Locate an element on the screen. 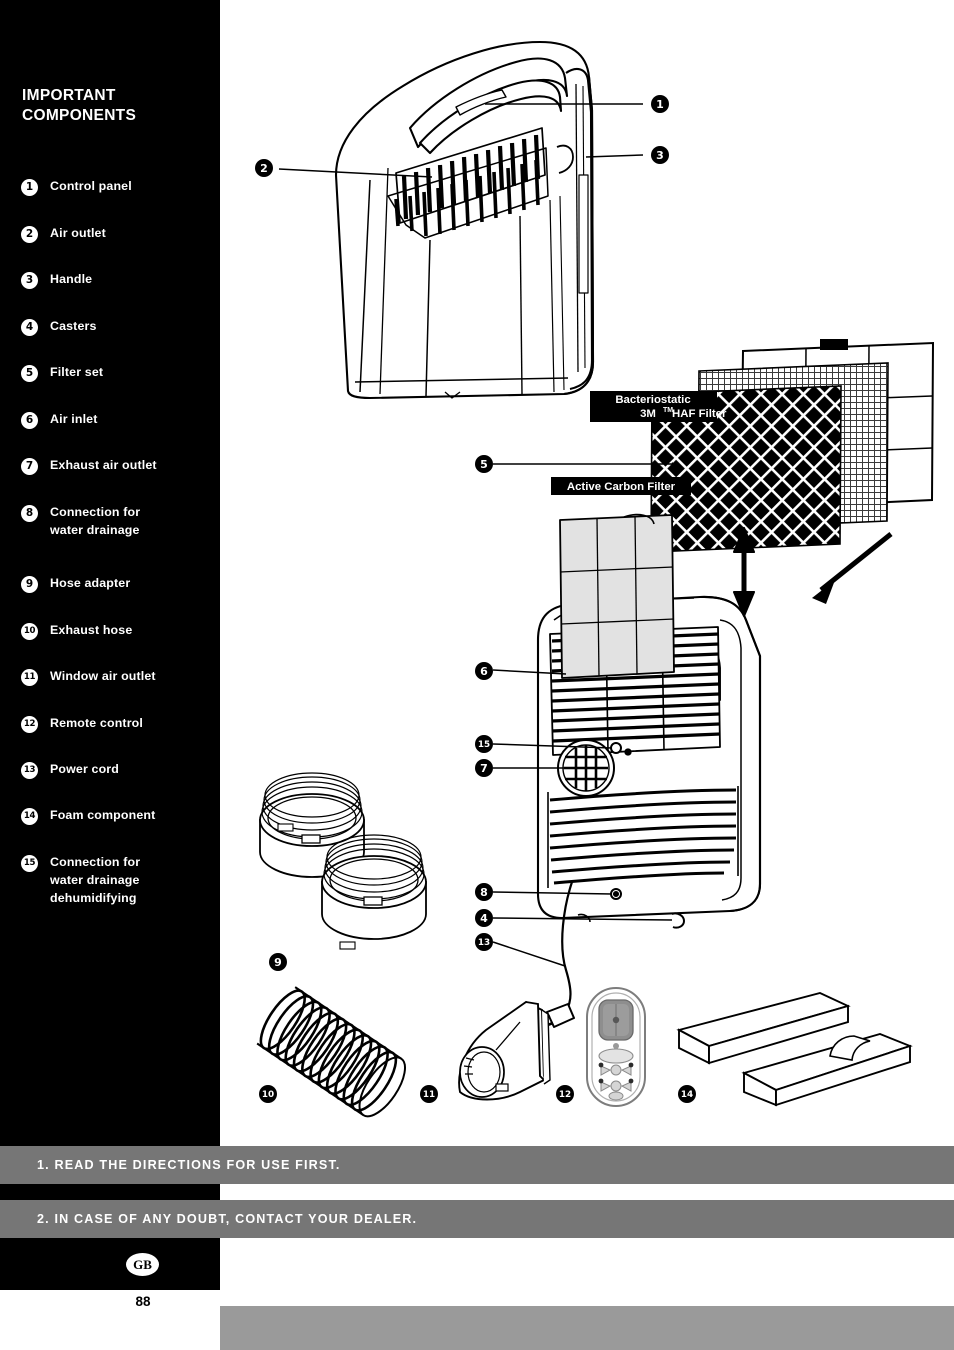 The width and height of the screenshot is (954, 1350). callout-3: 3 is located at coordinates (660, 155).